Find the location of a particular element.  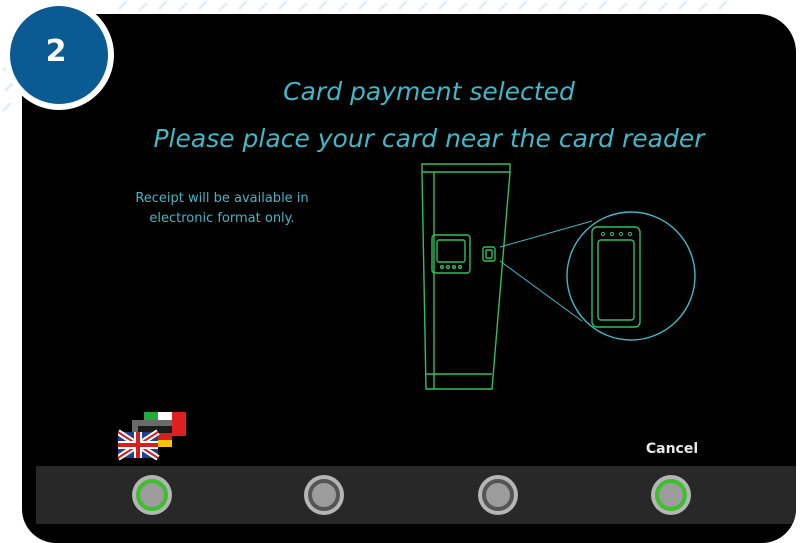

soft-key-bar is located at coordinates (416, 495).